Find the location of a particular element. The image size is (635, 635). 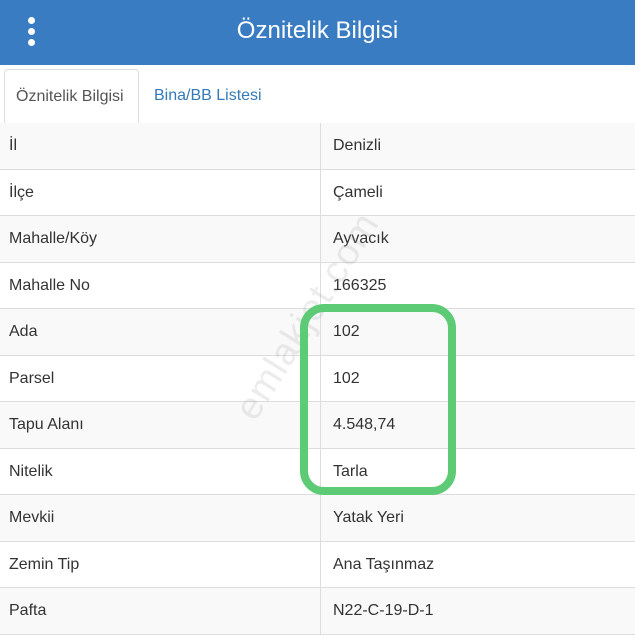

row-value: 166325 is located at coordinates (360, 285).